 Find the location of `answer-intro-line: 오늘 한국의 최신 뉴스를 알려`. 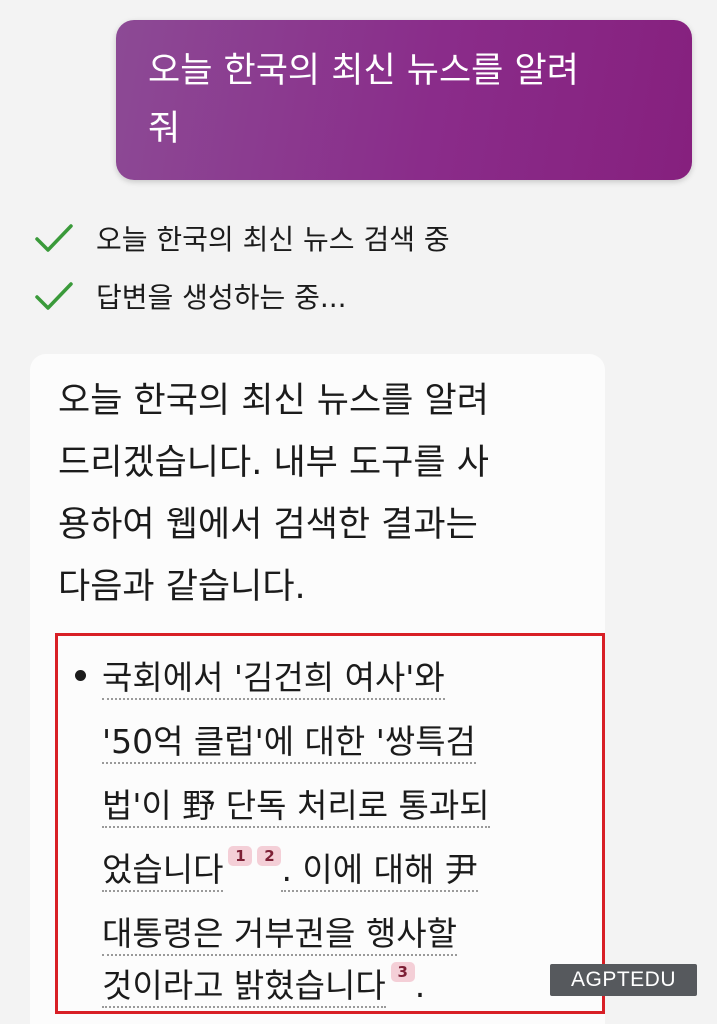

answer-intro-line: 오늘 한국의 최신 뉴스를 알려 is located at coordinates (273, 401).